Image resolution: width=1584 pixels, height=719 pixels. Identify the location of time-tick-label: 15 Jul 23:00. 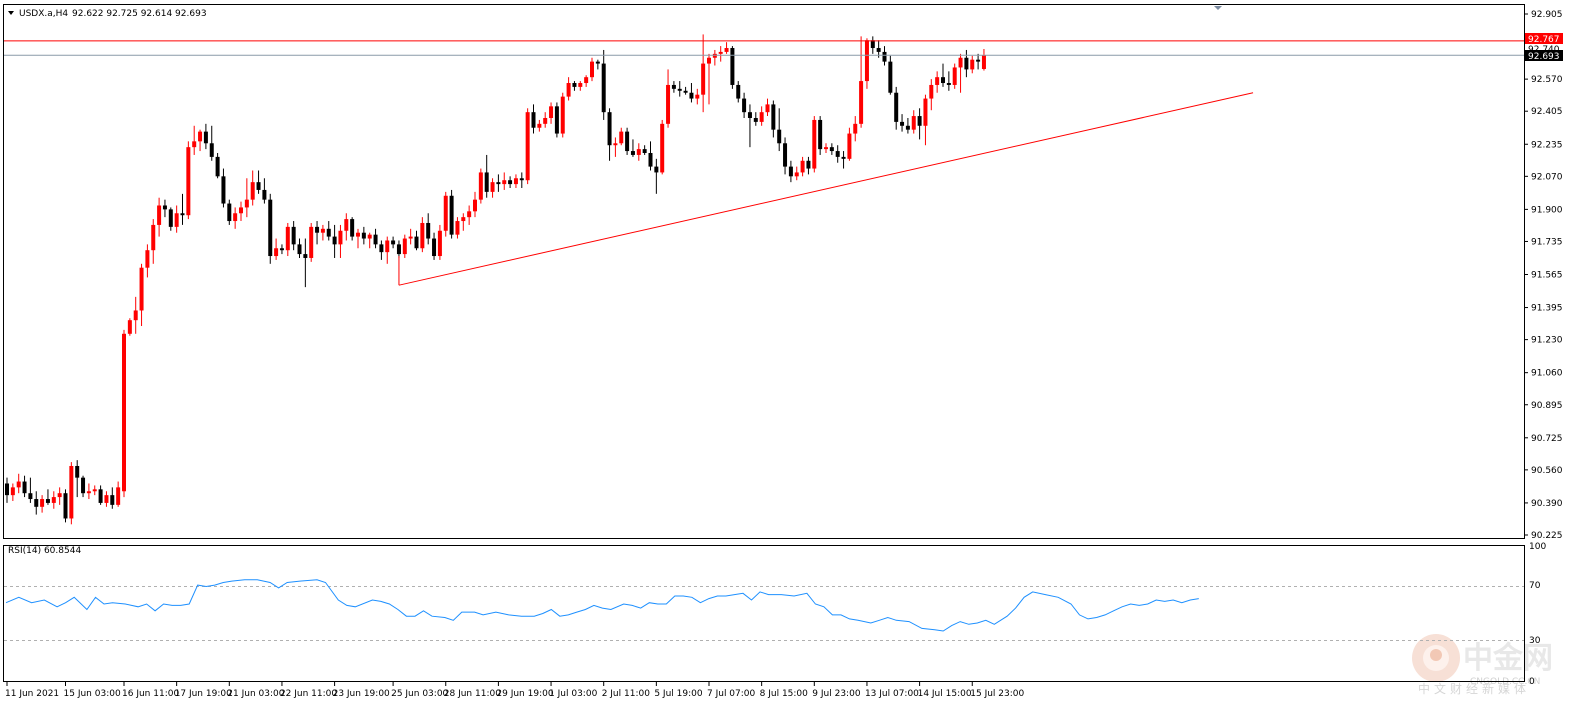
(997, 694).